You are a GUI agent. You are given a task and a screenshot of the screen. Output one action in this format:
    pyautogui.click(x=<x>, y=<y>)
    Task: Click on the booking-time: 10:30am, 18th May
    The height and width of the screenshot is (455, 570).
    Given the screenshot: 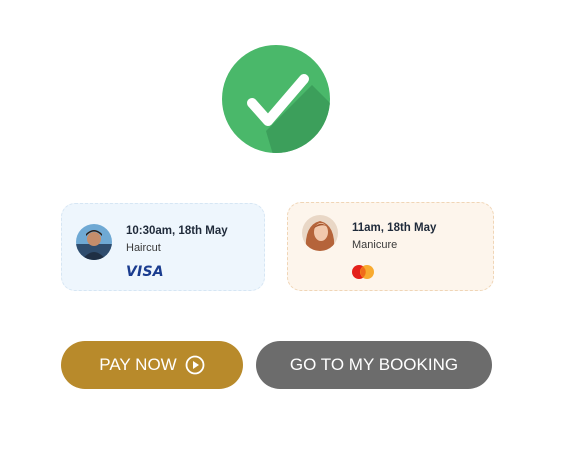 What is the action you would take?
    pyautogui.click(x=177, y=231)
    